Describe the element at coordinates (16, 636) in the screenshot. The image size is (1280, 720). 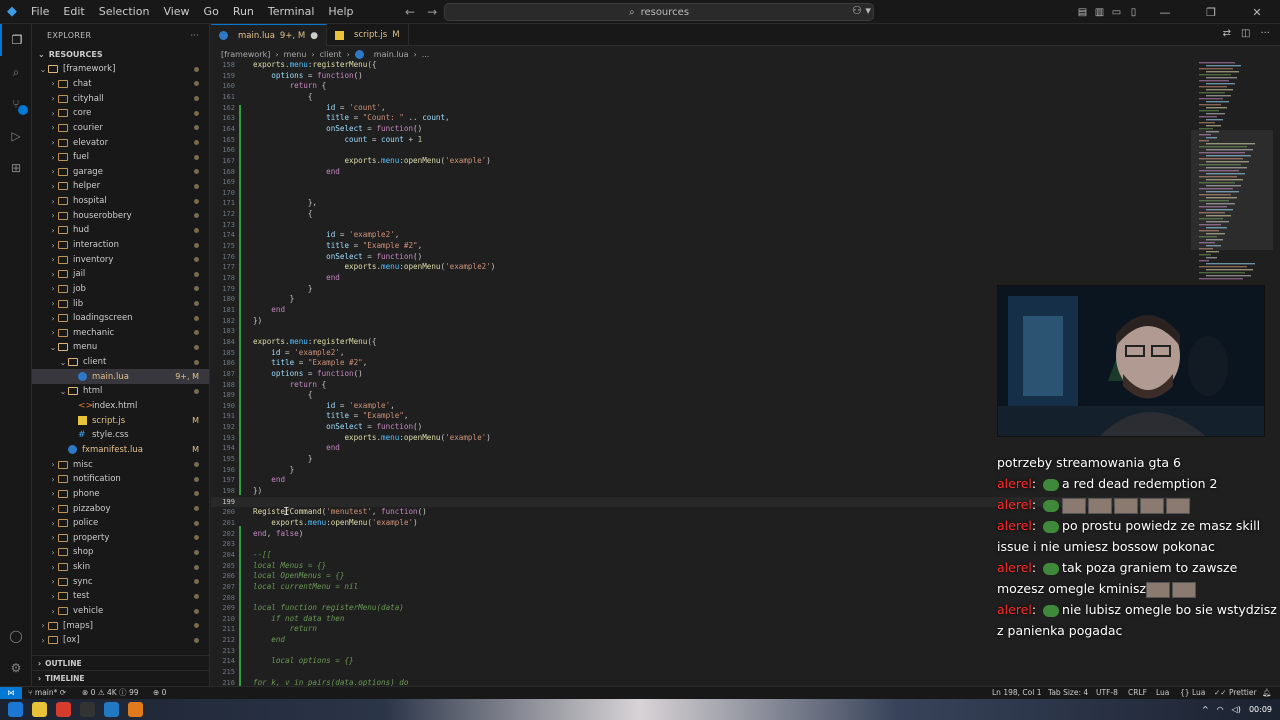
I see `account-icon: ◯` at that location.